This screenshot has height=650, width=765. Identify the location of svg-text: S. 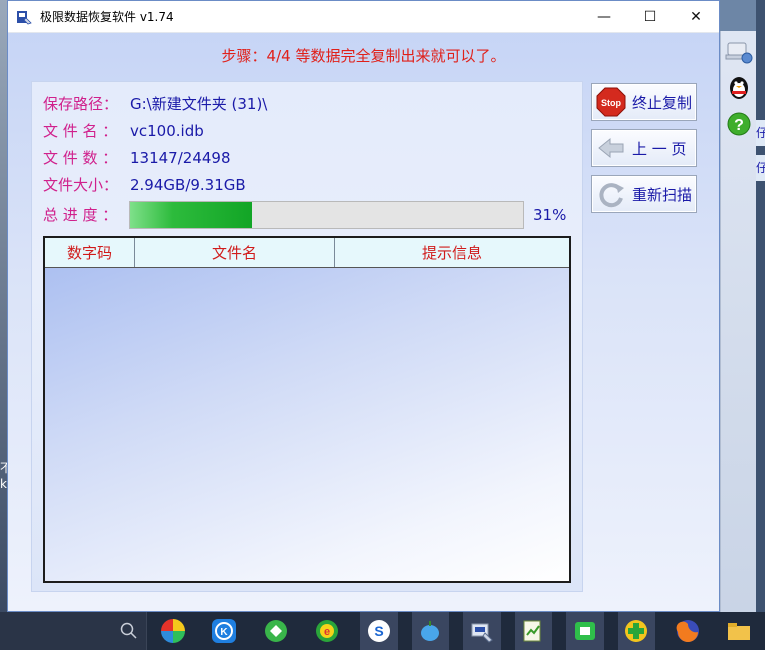
(378, 631).